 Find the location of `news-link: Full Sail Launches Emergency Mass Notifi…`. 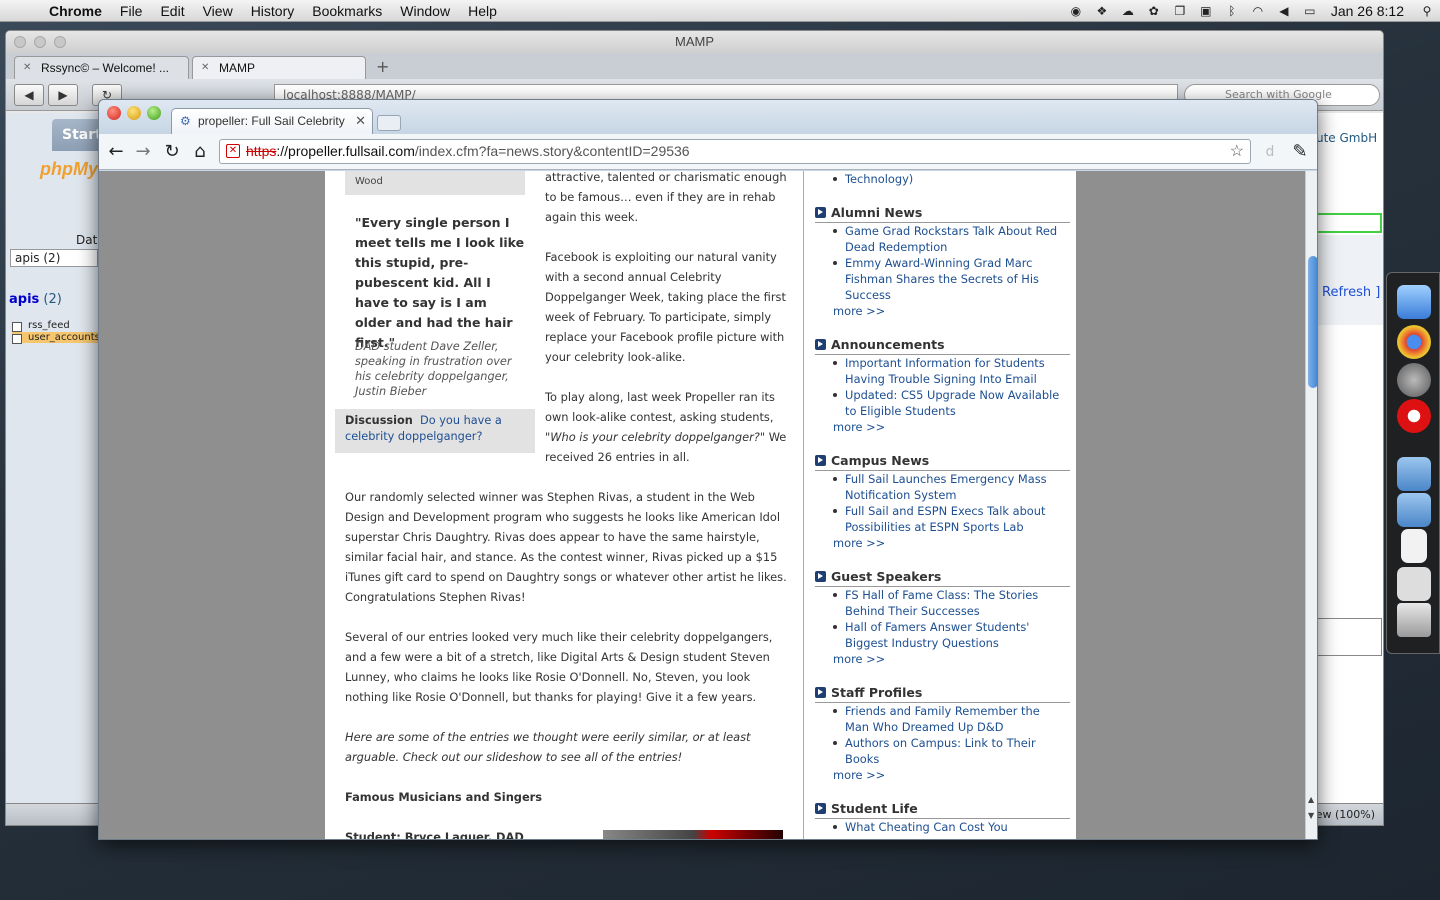

news-link: Full Sail Launches Emergency Mass Notifi… is located at coordinates (946, 487).